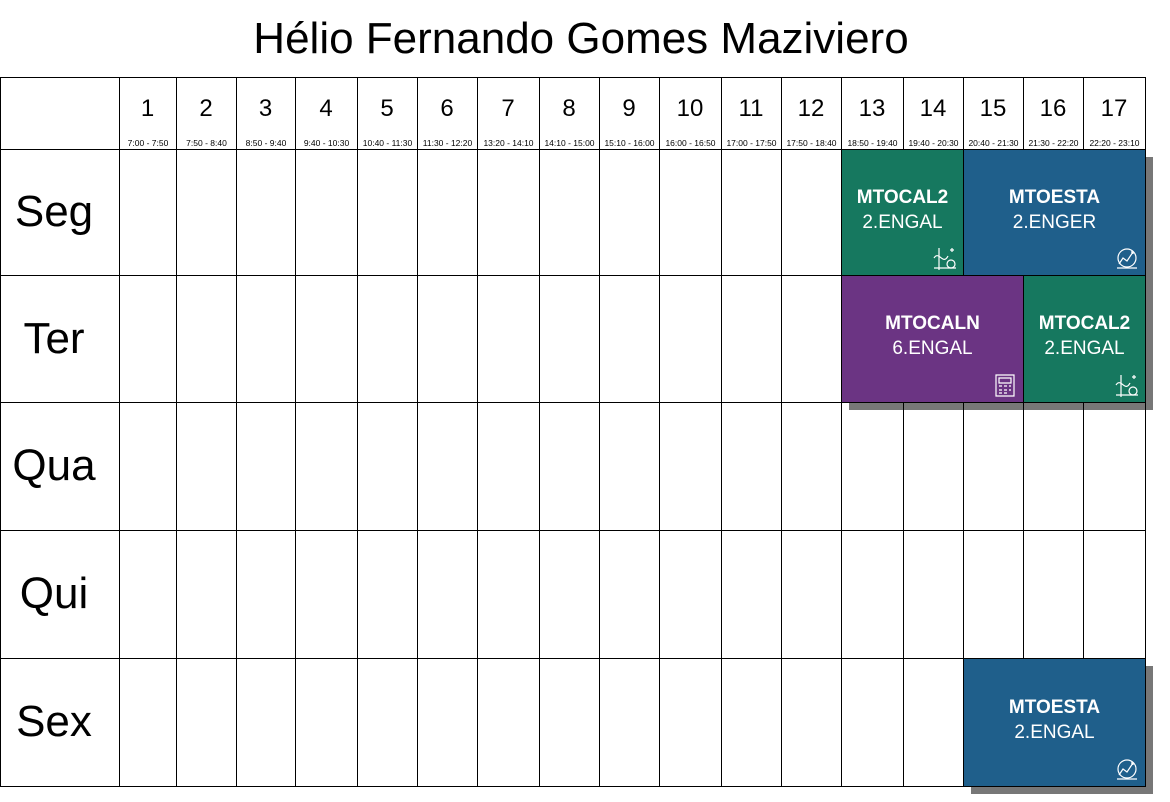  Describe the element at coordinates (147, 108) in the screenshot. I see `period-number: 1` at that location.